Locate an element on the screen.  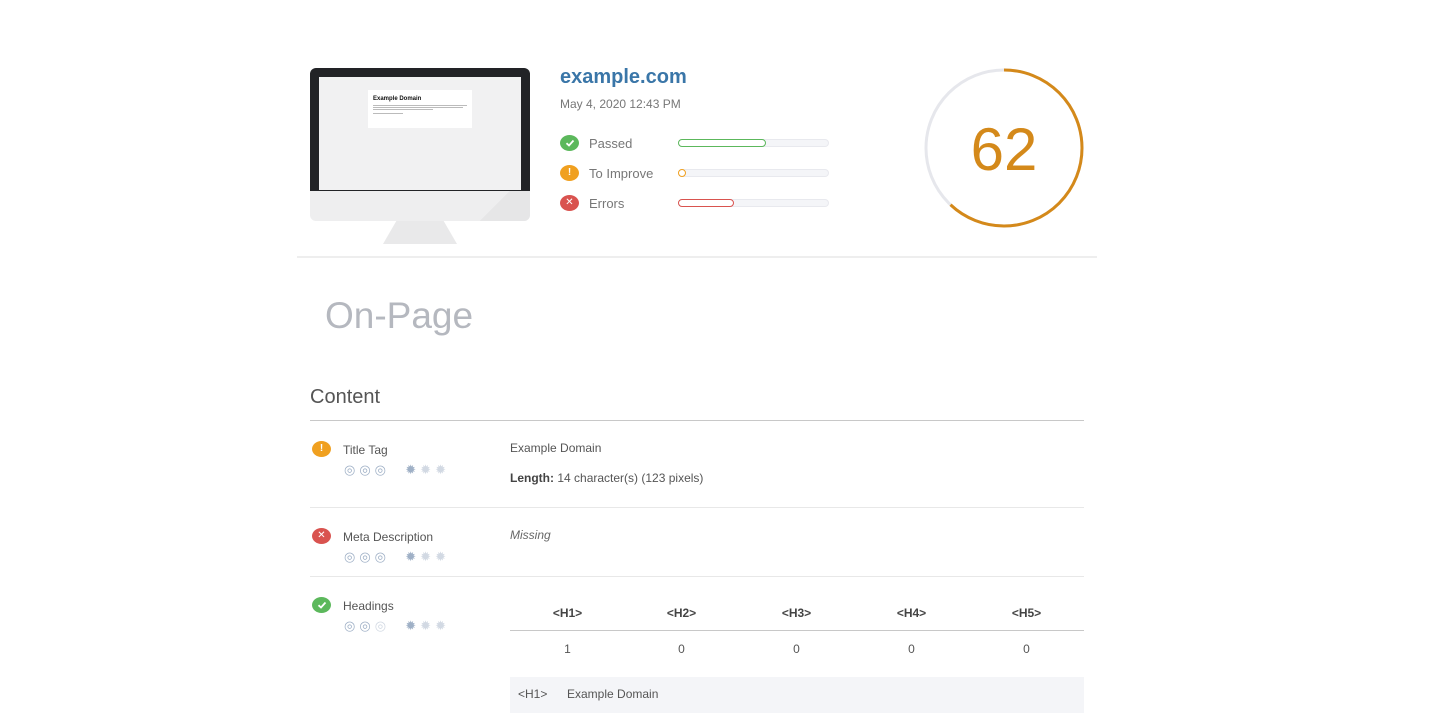
heading-list-text: Example Domain is located at coordinates (613, 694).